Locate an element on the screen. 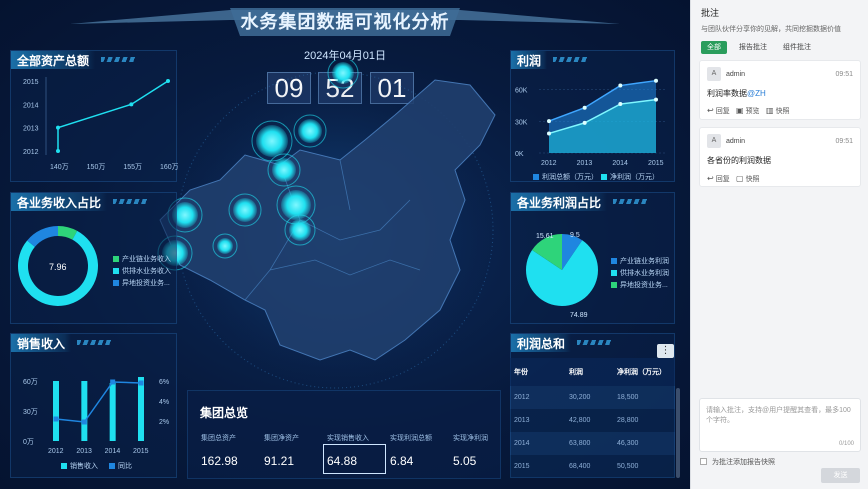 This screenshot has width=868, height=489. char-counter: 0/100 is located at coordinates (846, 444).